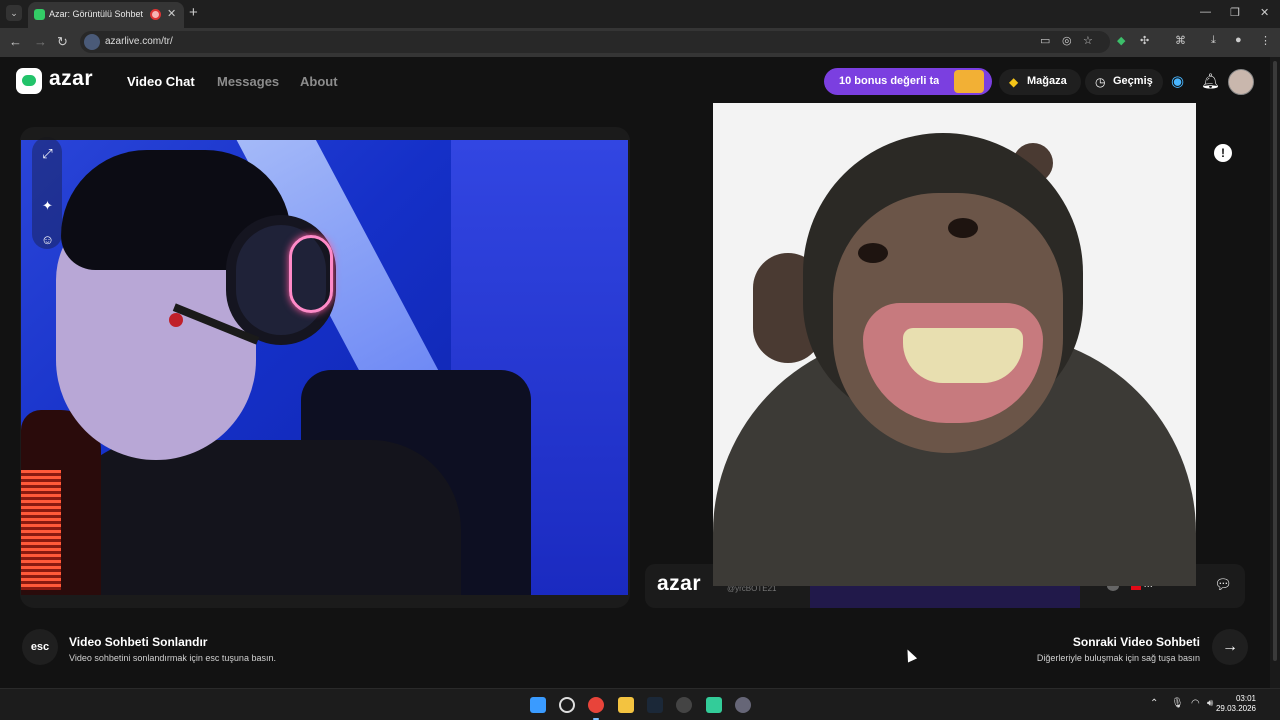 The height and width of the screenshot is (720, 1280). What do you see at coordinates (640, 704) in the screenshot?
I see `windows-taskbar: ⌃ 🎙︎ ◠ 🔊︎ 03:01 29.03.2026` at bounding box center [640, 704].